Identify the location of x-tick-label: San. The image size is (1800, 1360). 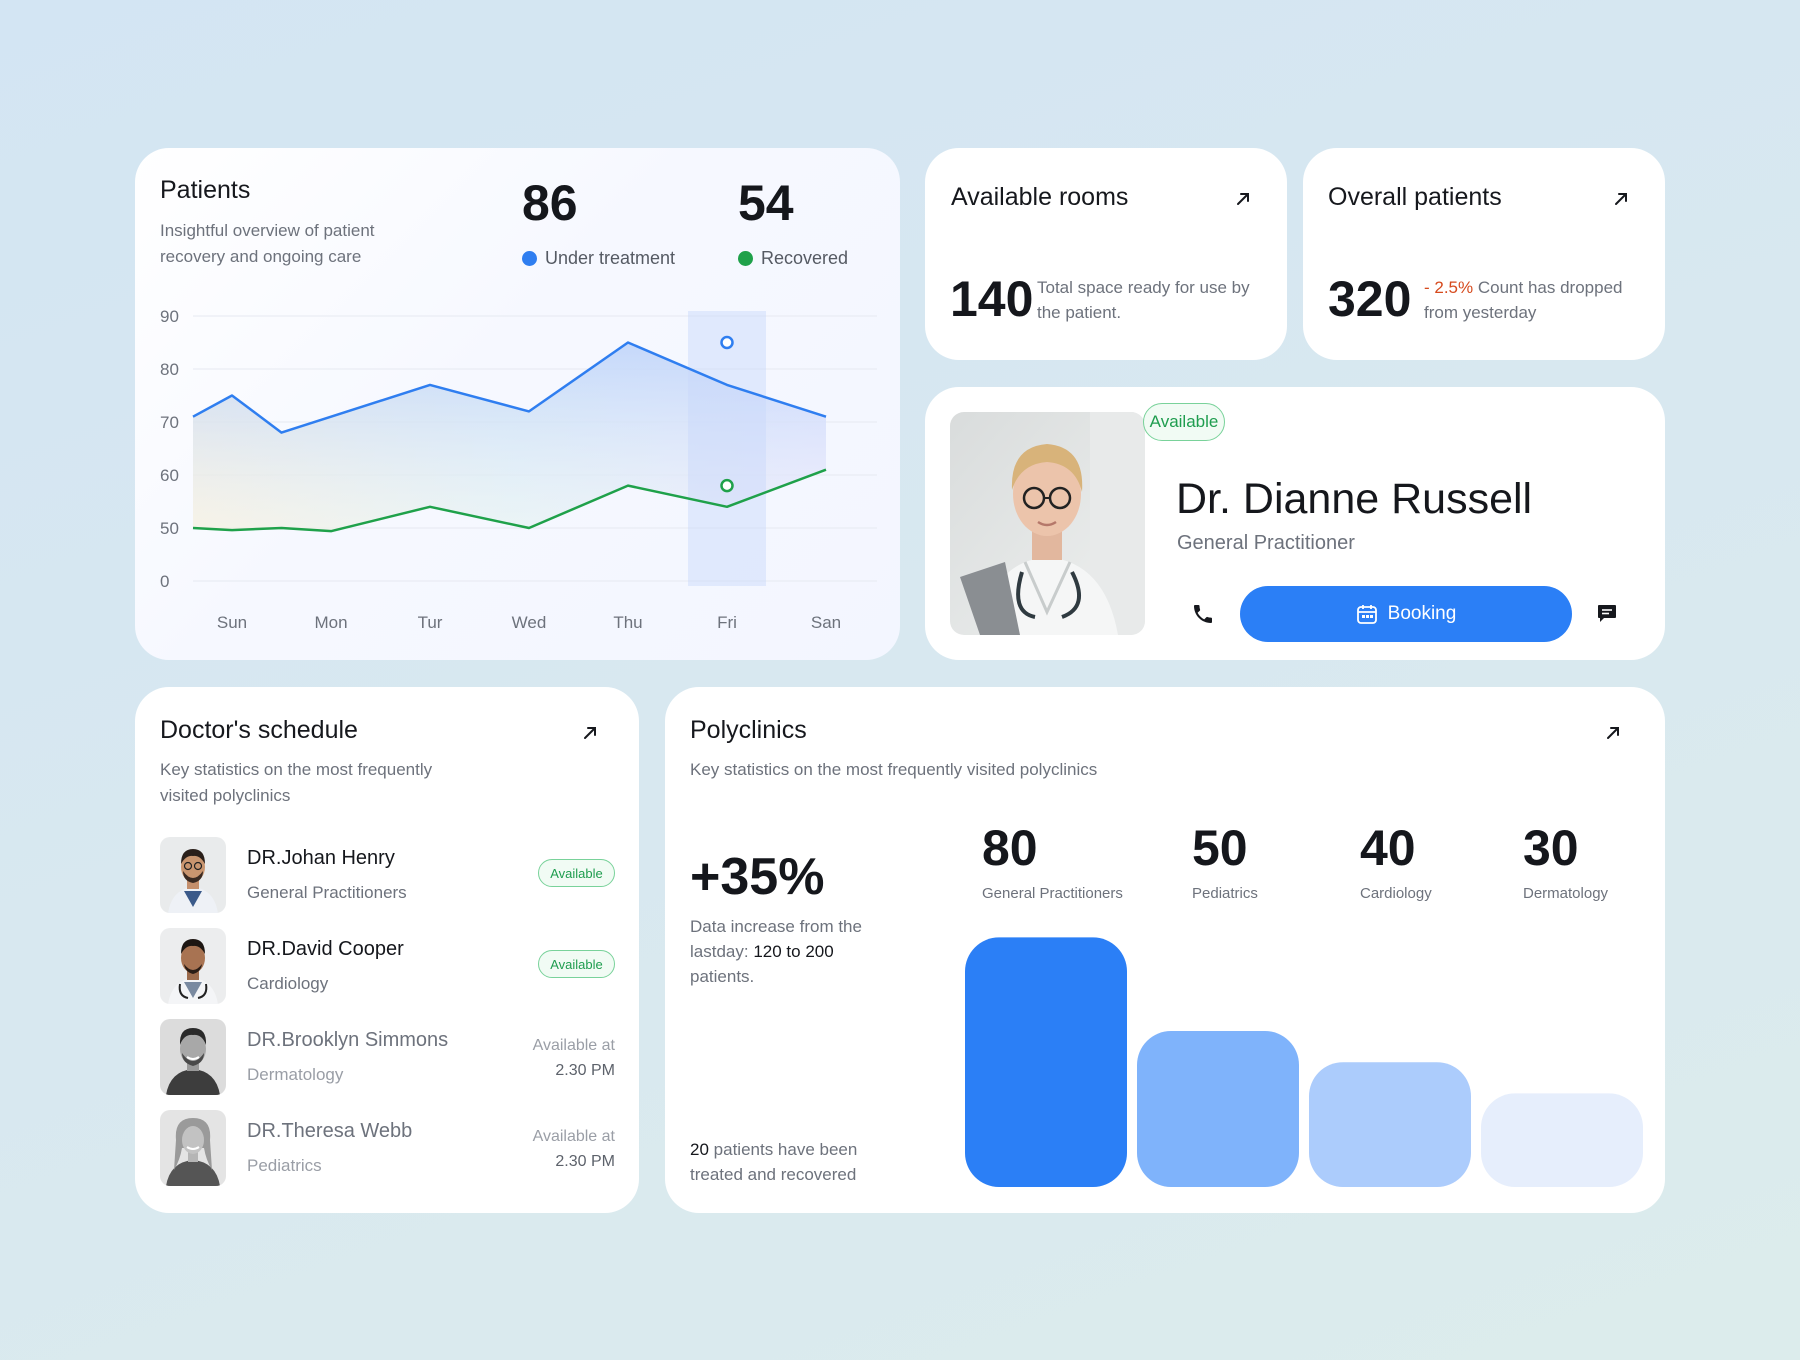
(826, 622).